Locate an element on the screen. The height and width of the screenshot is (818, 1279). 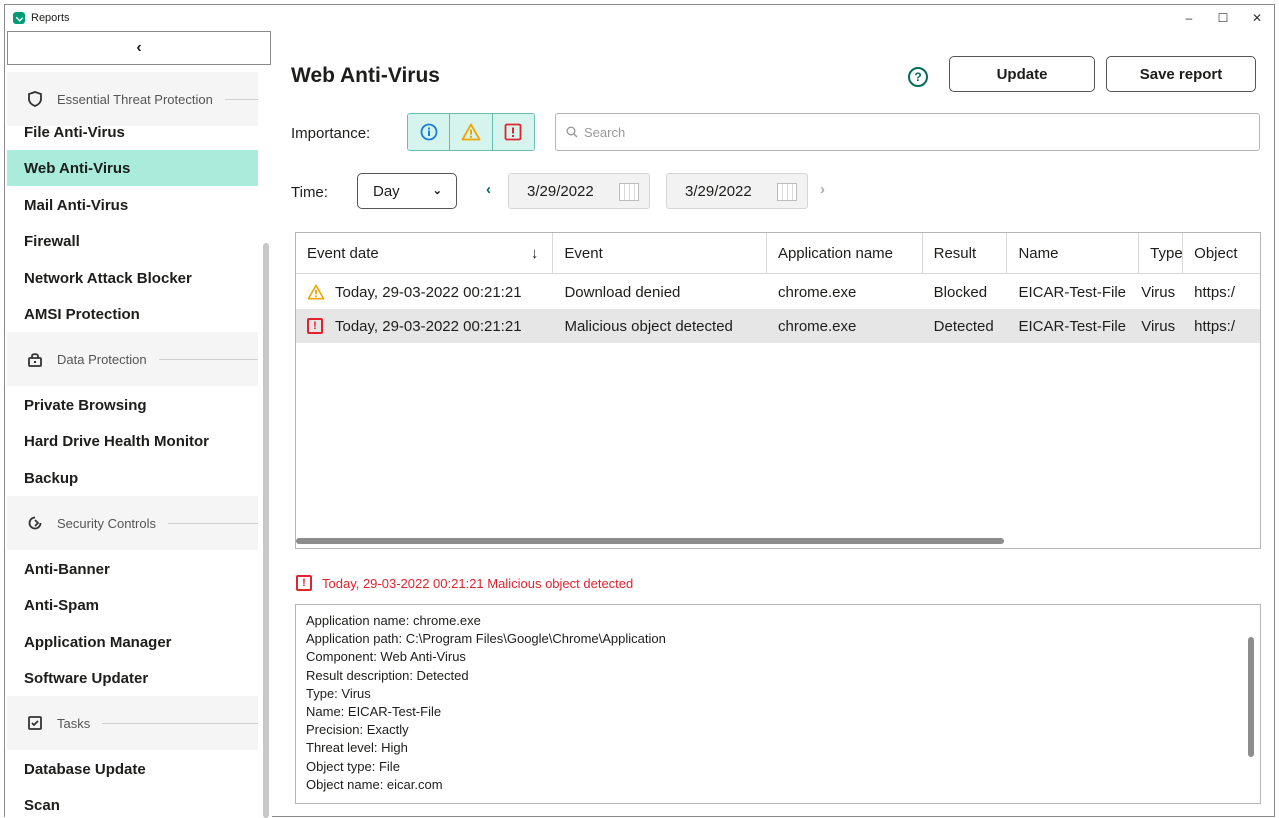
update-button: Update is located at coordinates (1022, 74).